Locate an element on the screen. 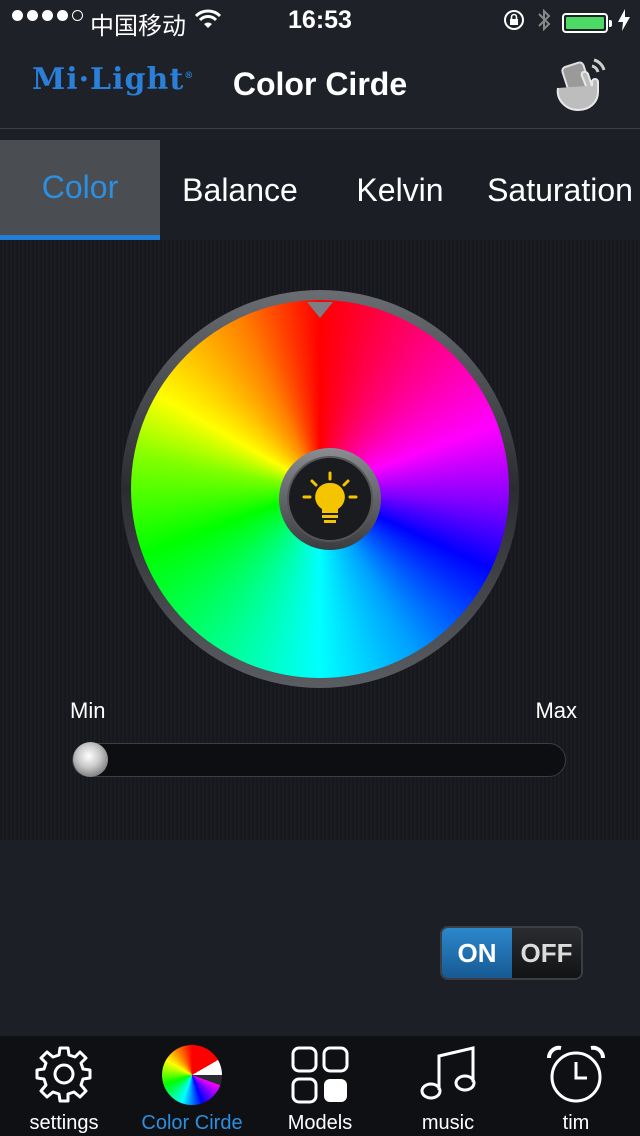  tab-color: Color is located at coordinates (80, 190).